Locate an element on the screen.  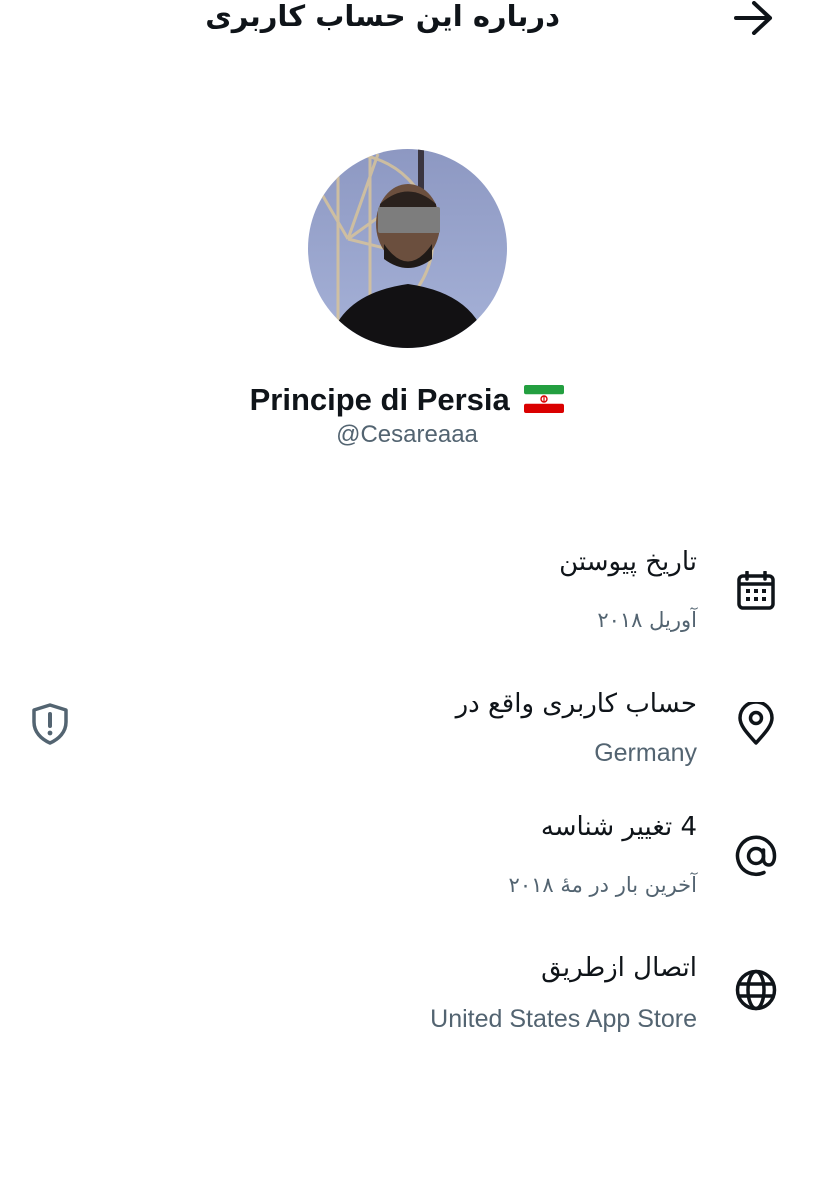
username-changes-icon-wrap is located at coordinates (756, 856).